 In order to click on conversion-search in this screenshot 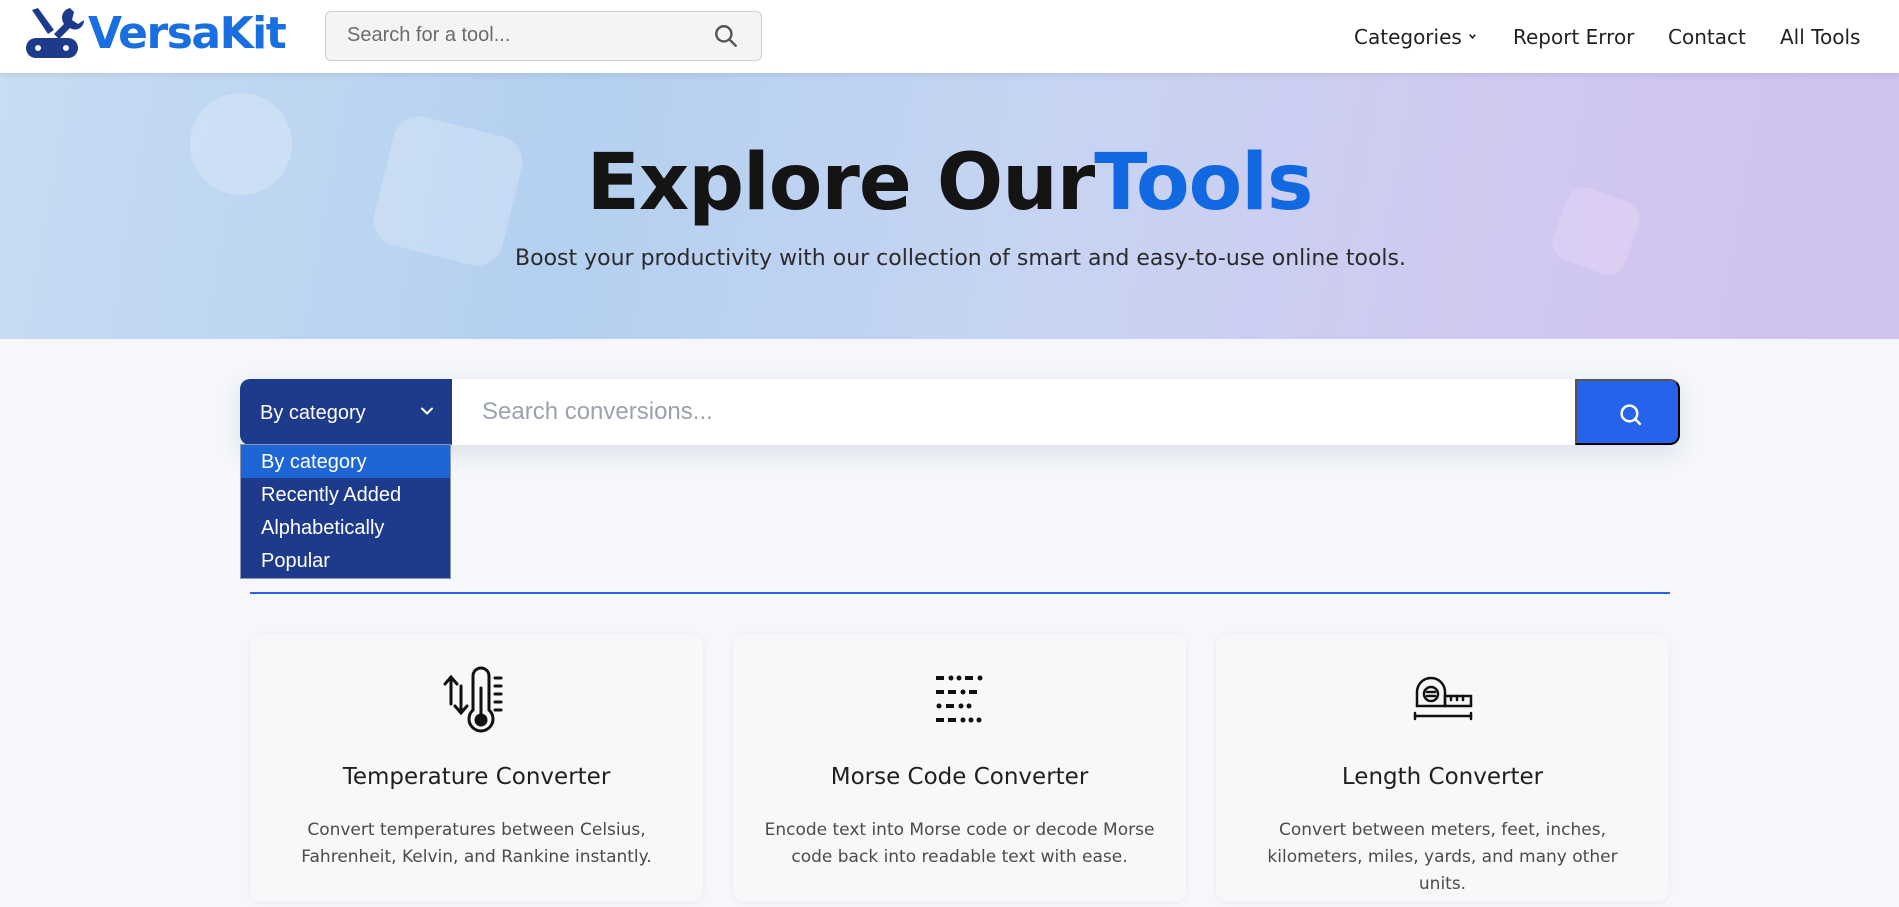, I will do `click(1013, 412)`.